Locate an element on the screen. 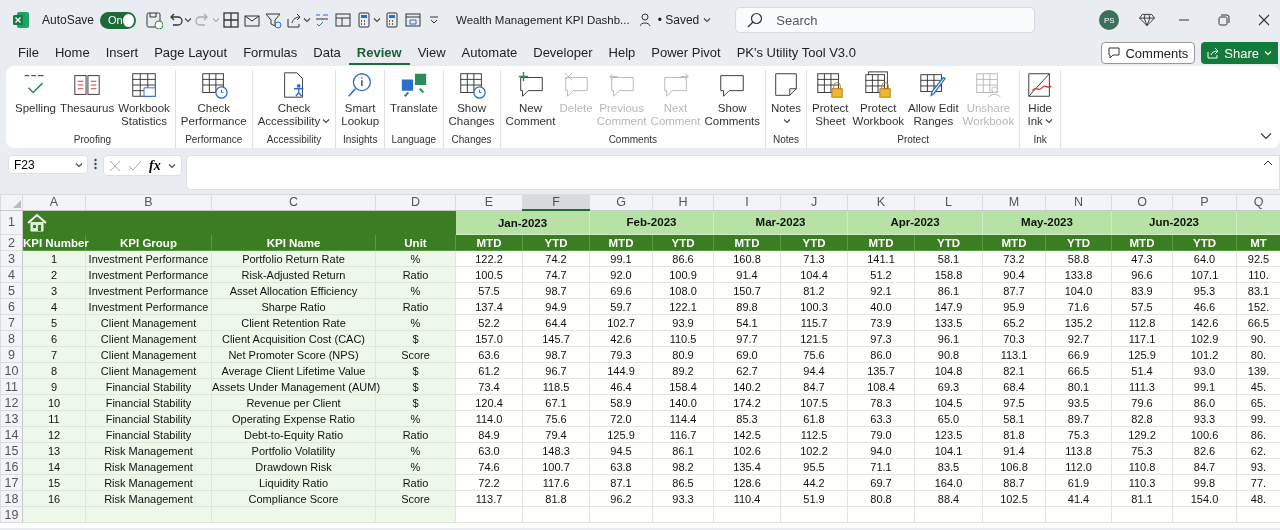 The width and height of the screenshot is (1280, 530). user-avatar: PS is located at coordinates (1109, 20).